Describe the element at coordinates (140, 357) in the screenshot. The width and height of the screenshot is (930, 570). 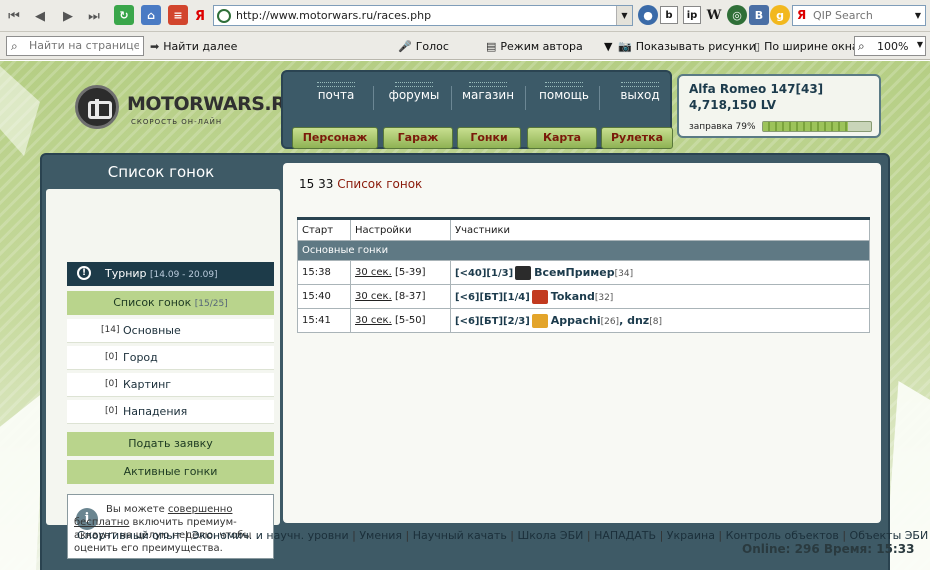
I see `category-label: Город` at that location.